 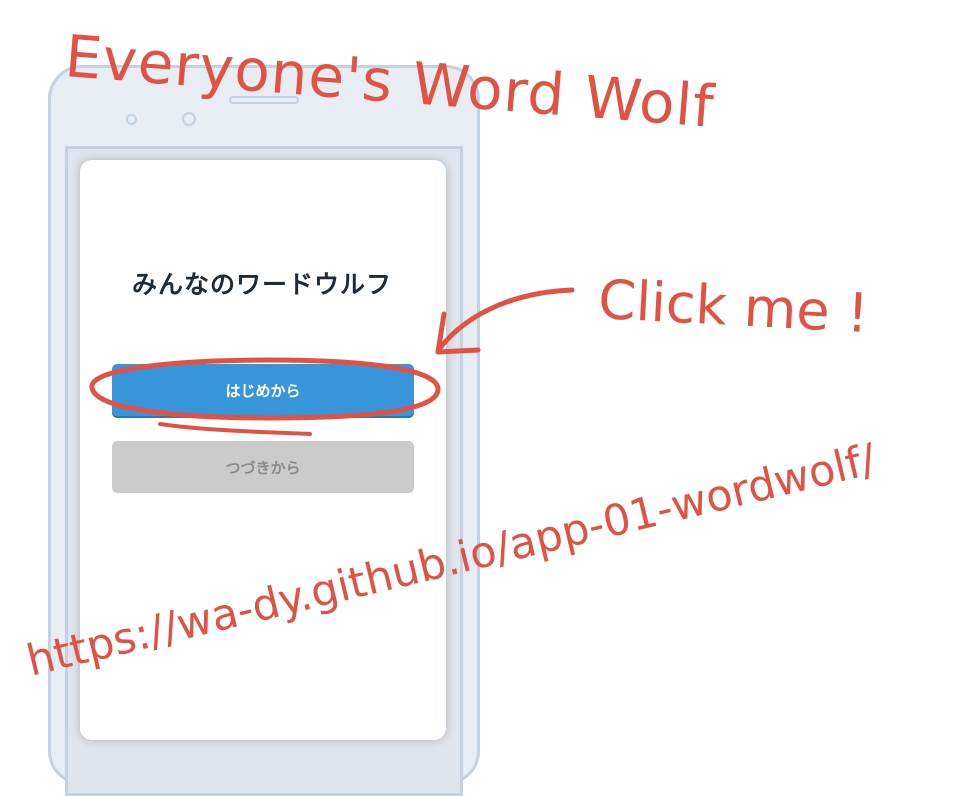 What do you see at coordinates (265, 389) in the screenshot?
I see `highlight-ellipse` at bounding box center [265, 389].